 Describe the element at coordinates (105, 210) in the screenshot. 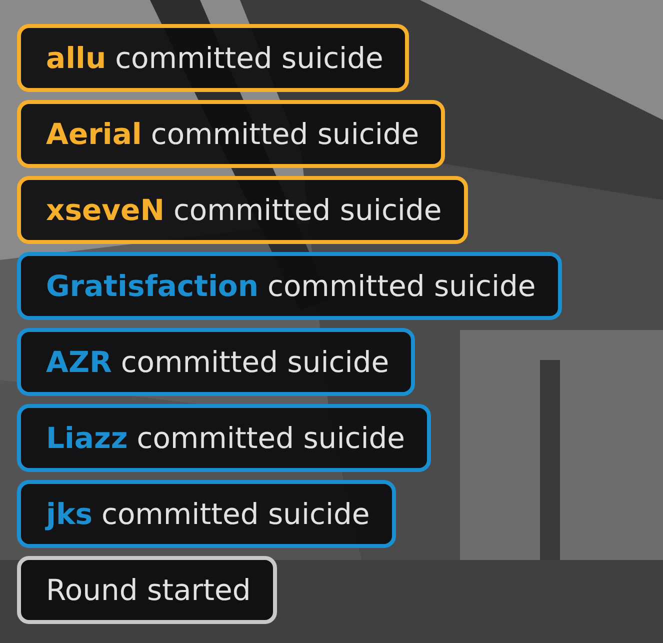

I see `player-name: xseveN` at that location.